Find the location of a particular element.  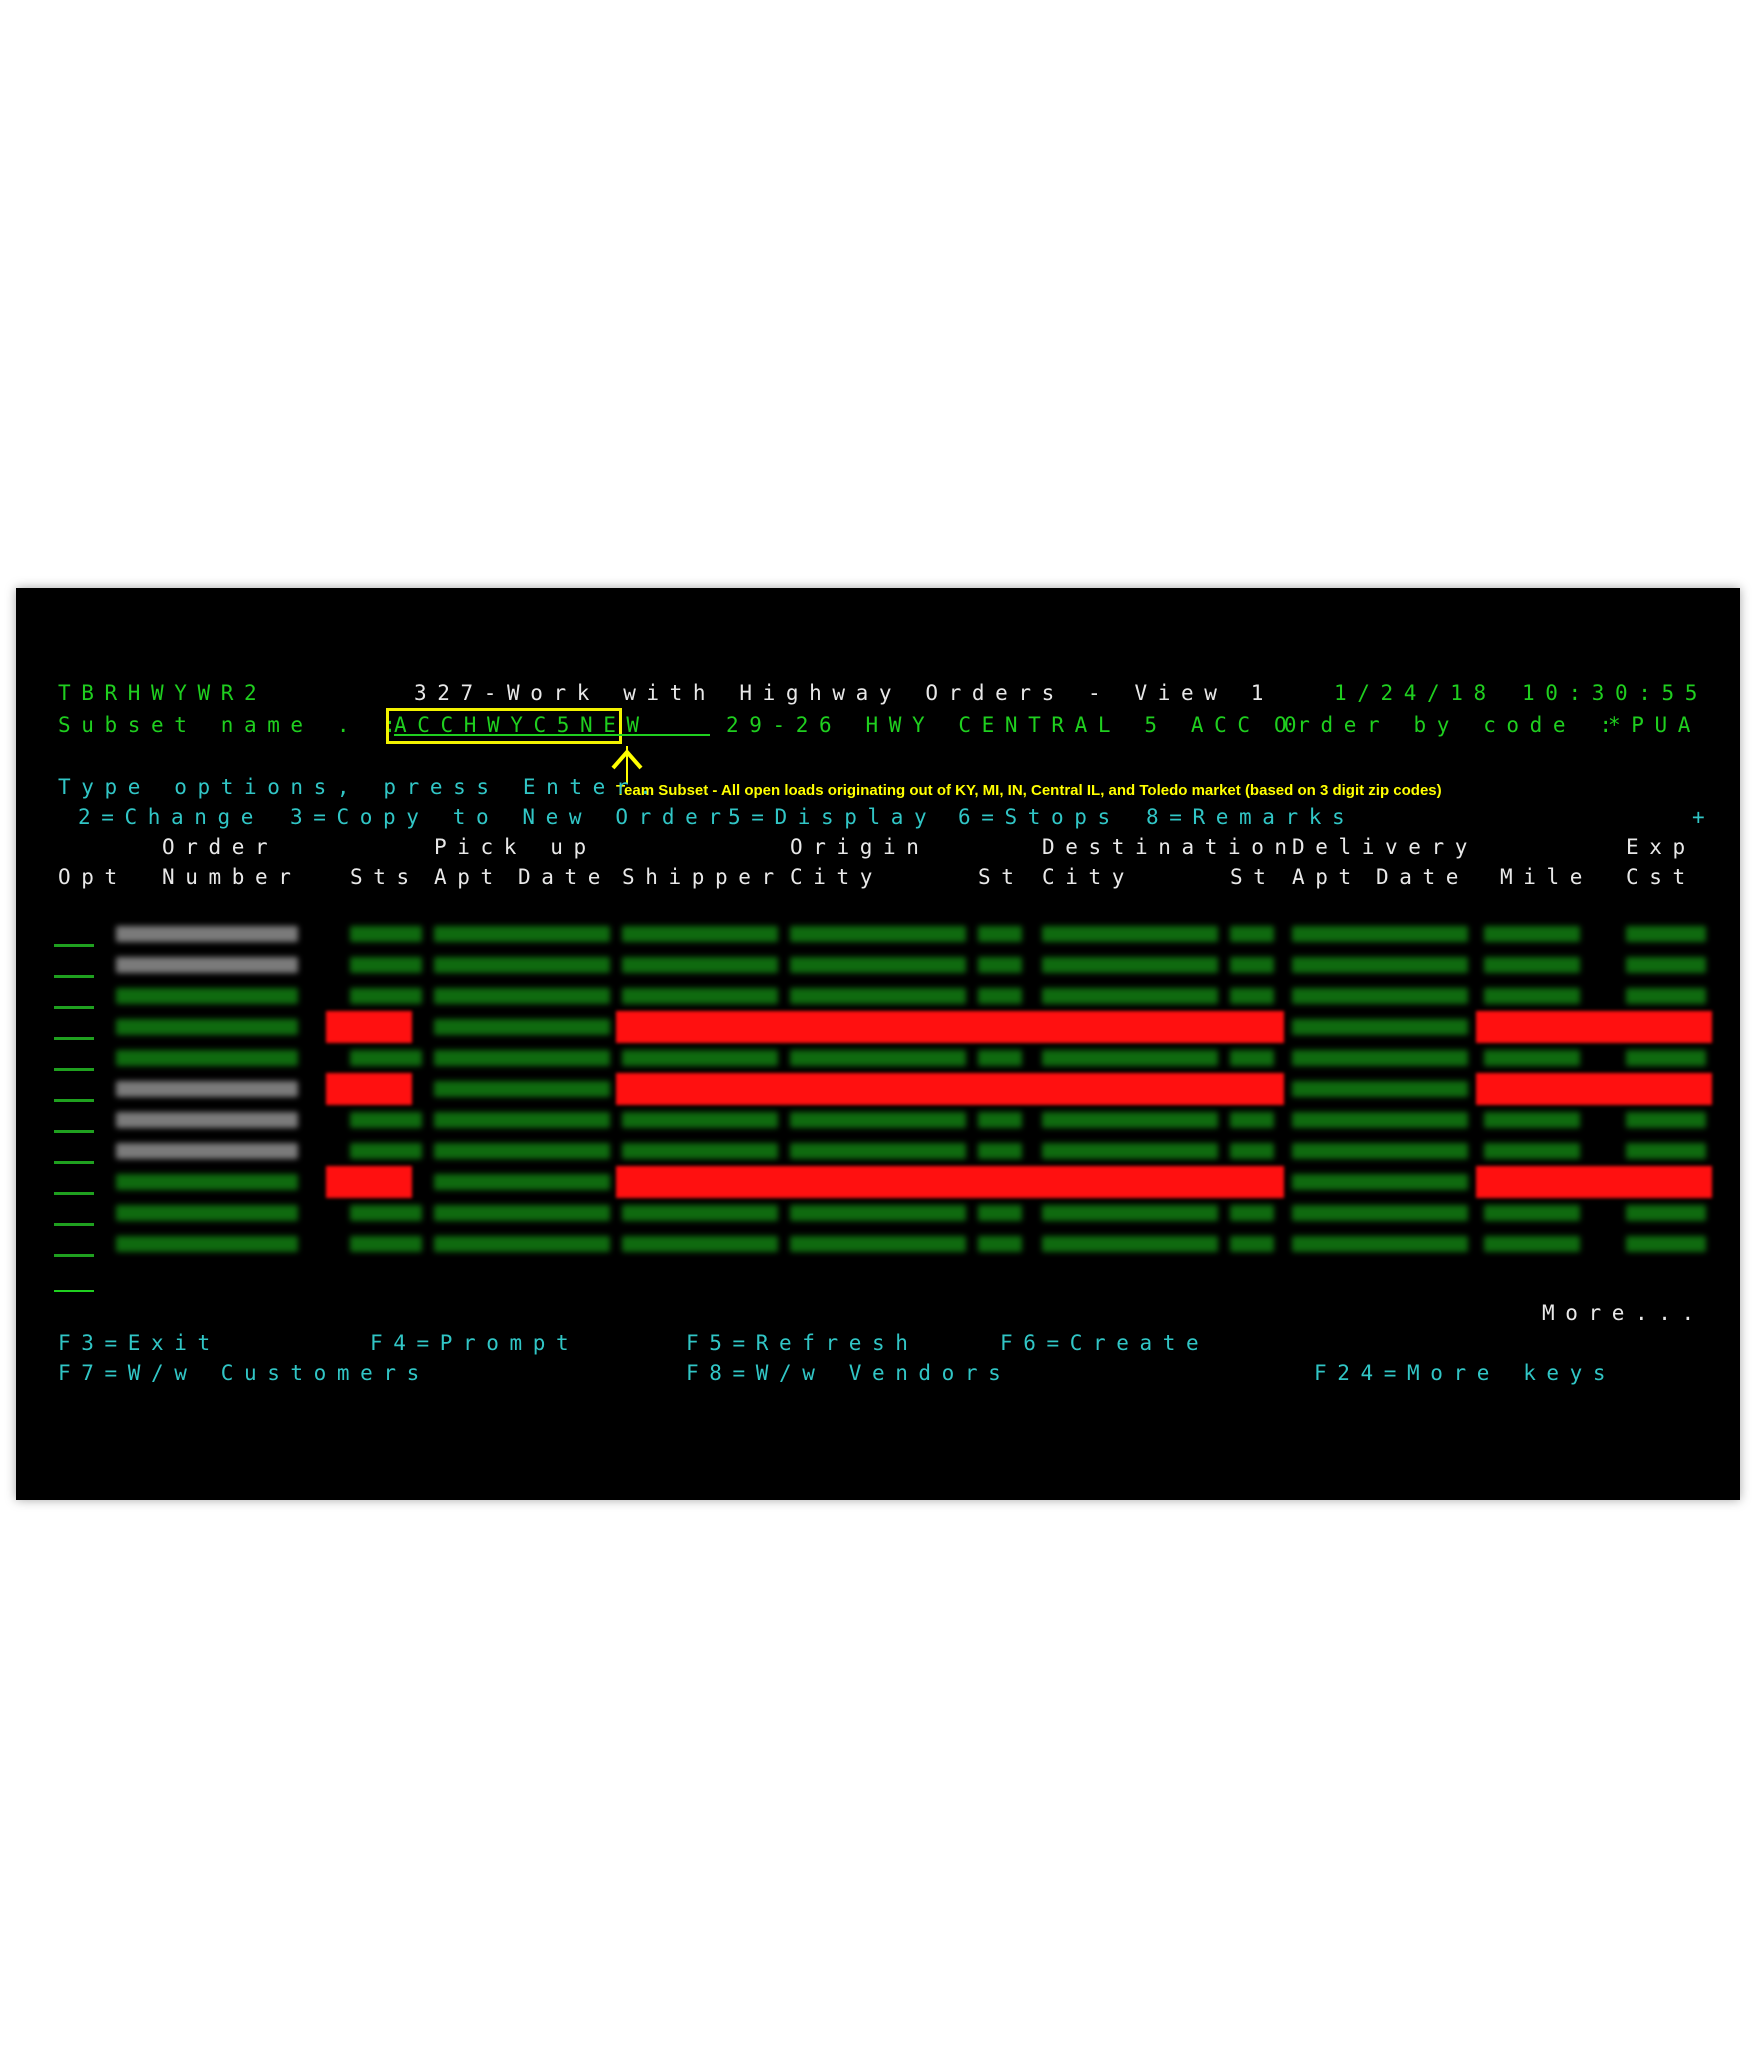

header-cst: Cst is located at coordinates (1661, 877).